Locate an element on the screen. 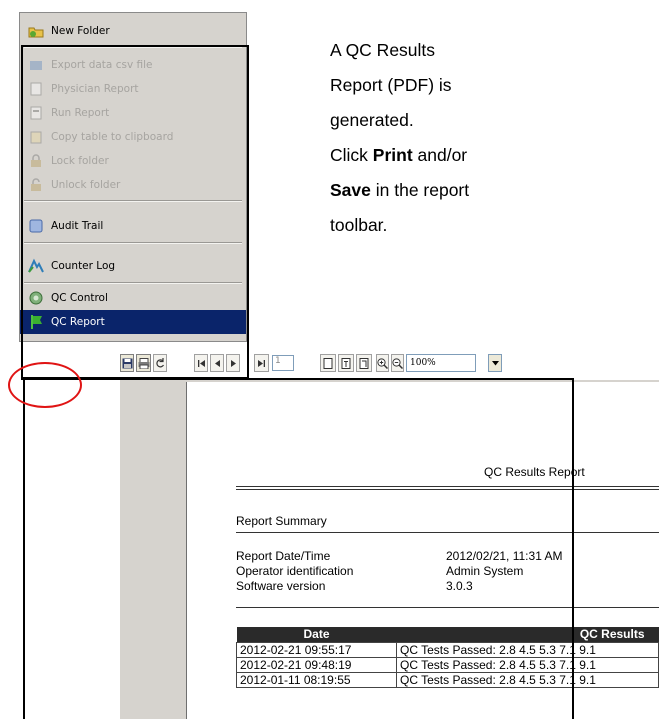 The width and height of the screenshot is (659, 719). zoom-dropdown-button is located at coordinates (495, 363).